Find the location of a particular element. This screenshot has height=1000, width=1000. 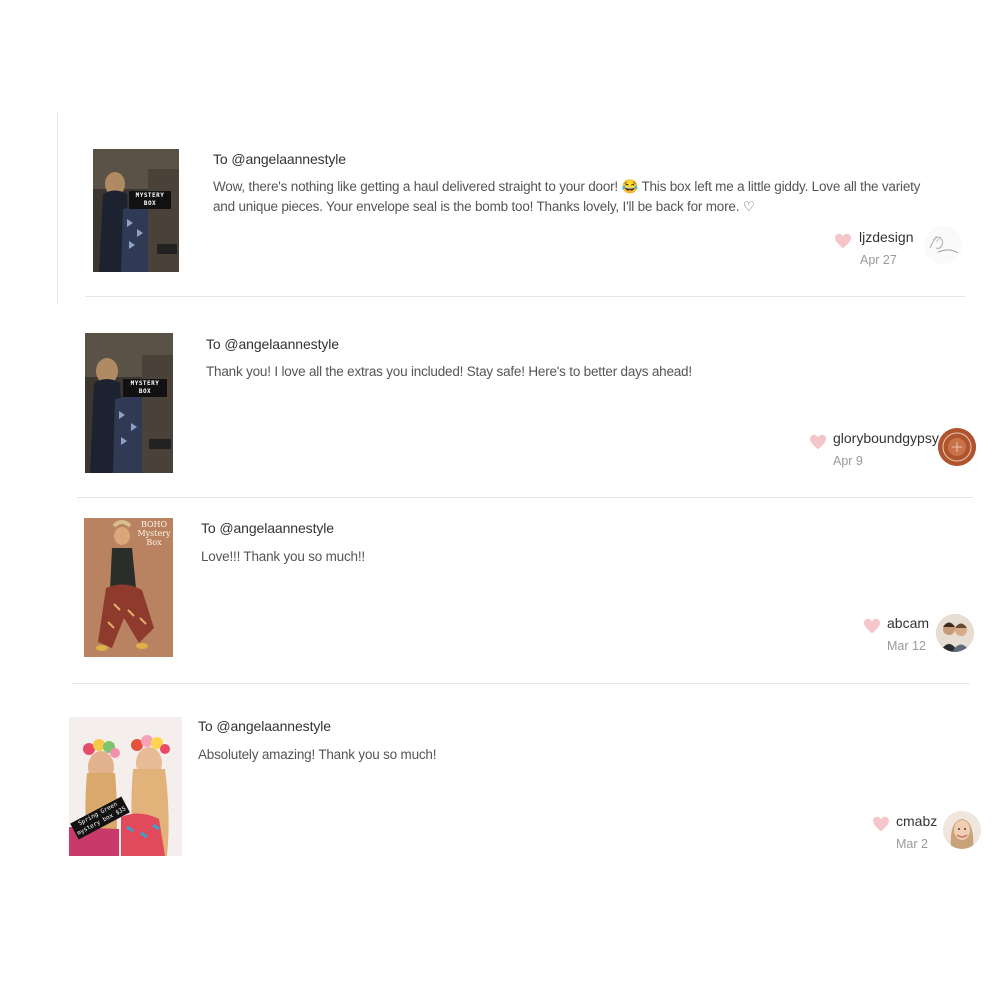

portrait-avatar is located at coordinates (962, 830).